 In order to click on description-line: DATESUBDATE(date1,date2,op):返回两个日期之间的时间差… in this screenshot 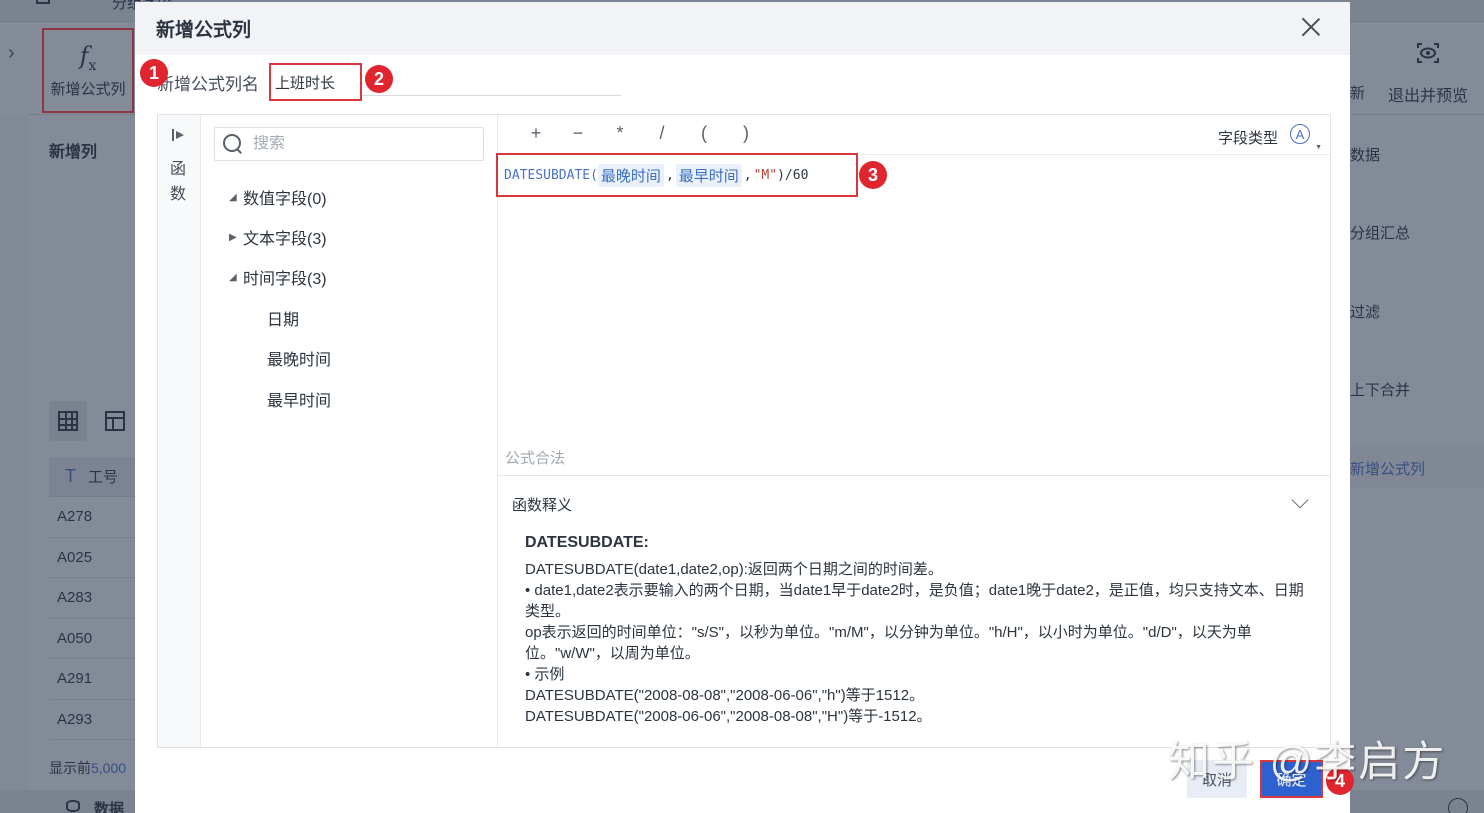, I will do `click(734, 569)`.